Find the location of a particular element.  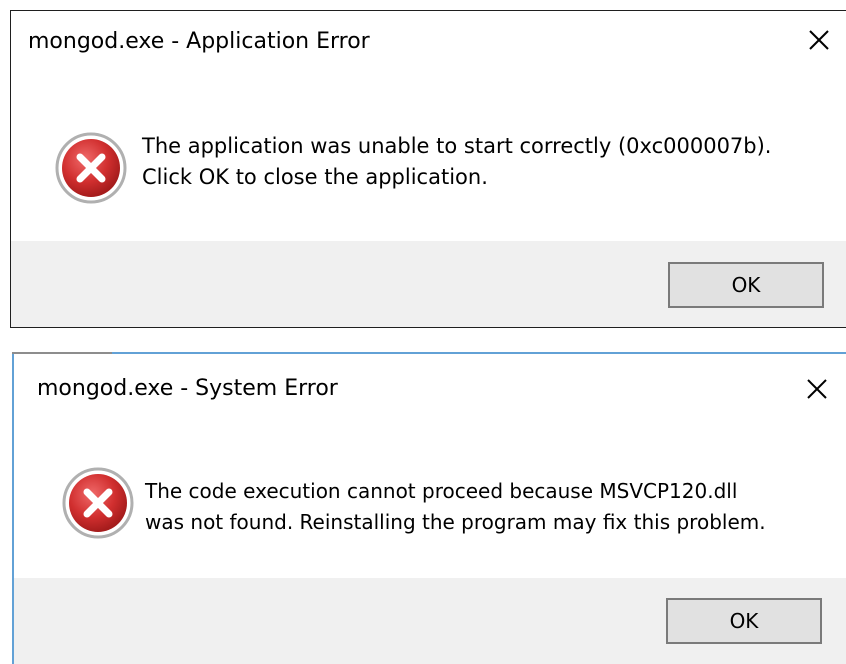

dialog-title: mongod.exe - System Error is located at coordinates (187, 388).